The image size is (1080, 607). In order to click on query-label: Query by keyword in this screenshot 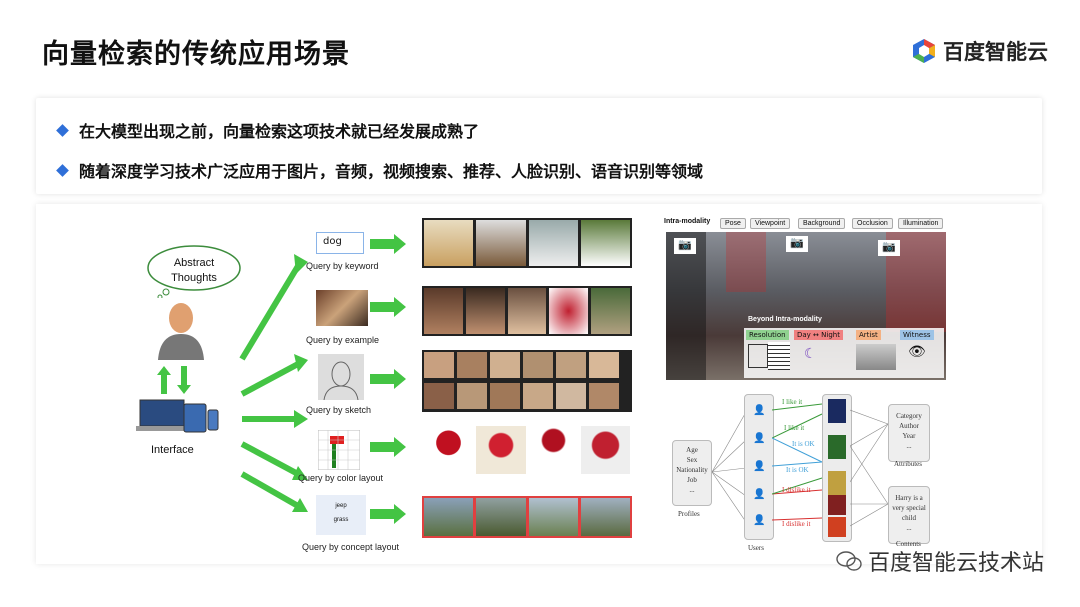, I will do `click(342, 266)`.